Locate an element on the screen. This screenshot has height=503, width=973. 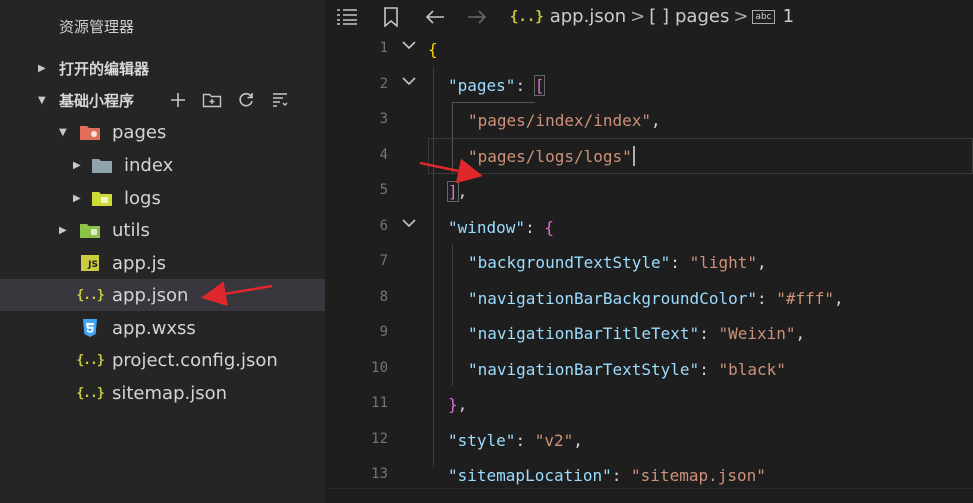
breadcrumb: {..} app.json > [ ] pages > abc 1 is located at coordinates (652, 16).